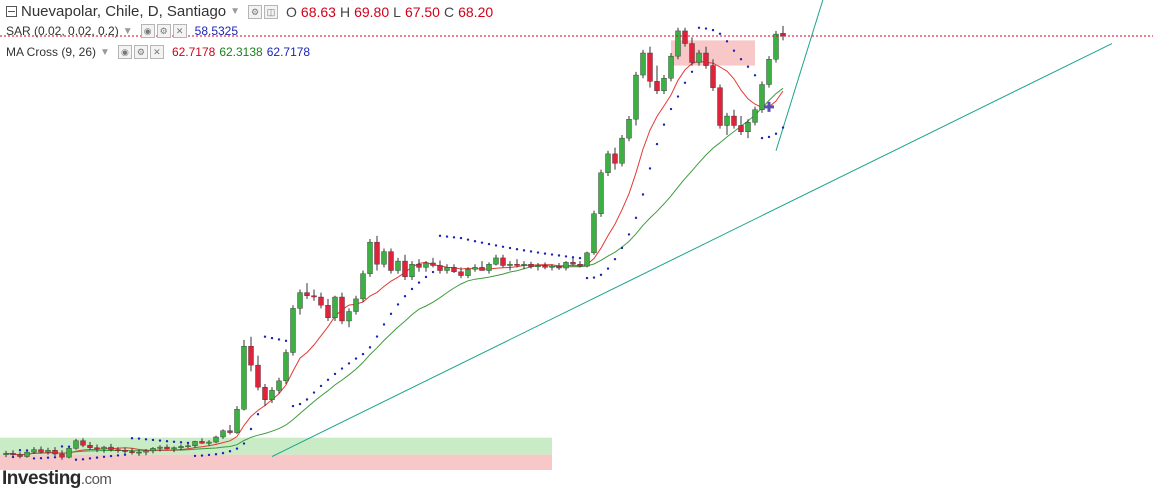 This screenshot has width=1153, height=492. I want to click on logo-text: Investing, so click(41, 478).